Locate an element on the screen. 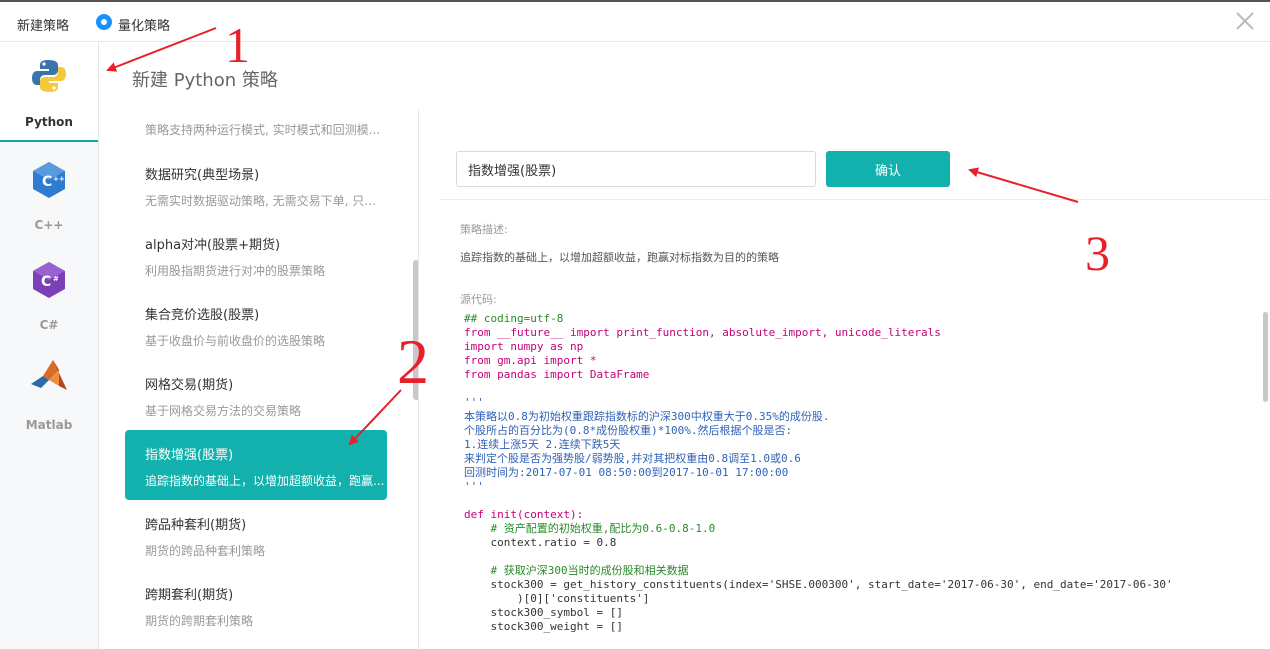 Image resolution: width=1270 pixels, height=649 pixels. csharp-icon: C # is located at coordinates (49, 280).